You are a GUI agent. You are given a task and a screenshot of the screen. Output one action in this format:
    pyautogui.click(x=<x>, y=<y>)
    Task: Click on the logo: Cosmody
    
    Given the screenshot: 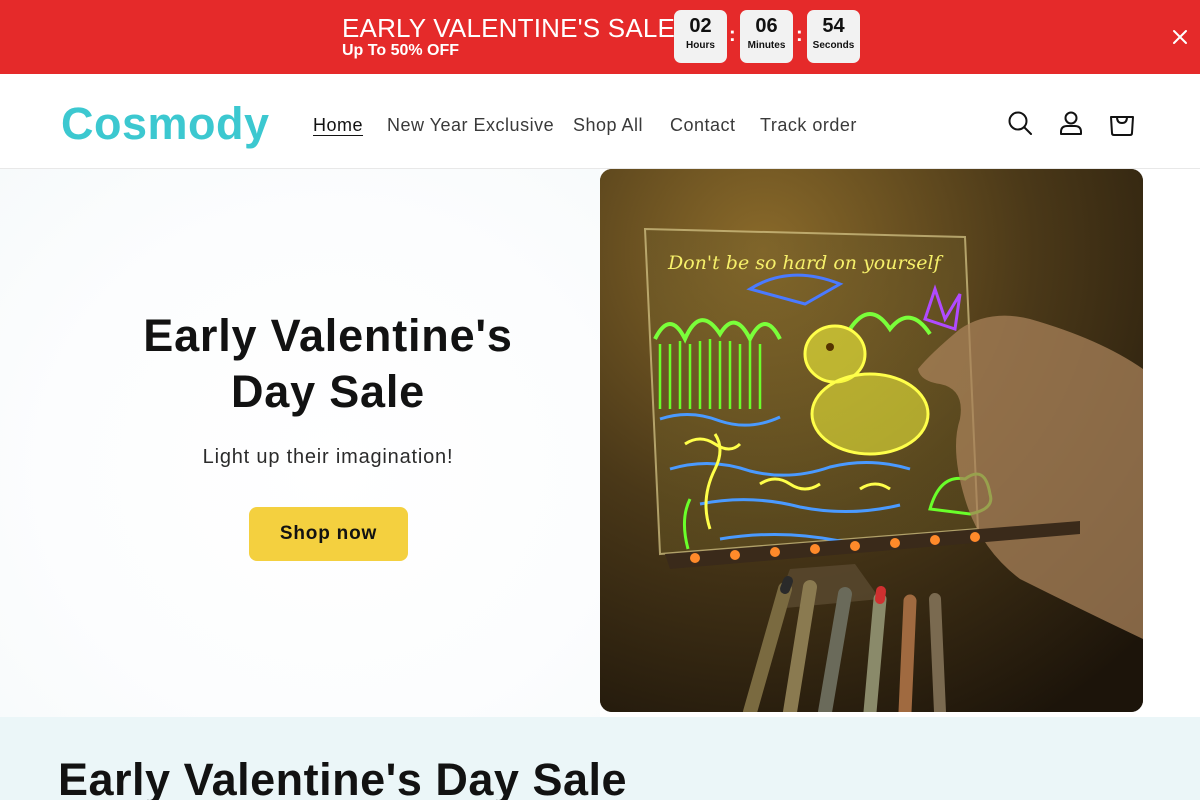 What is the action you would take?
    pyautogui.click(x=165, y=124)
    